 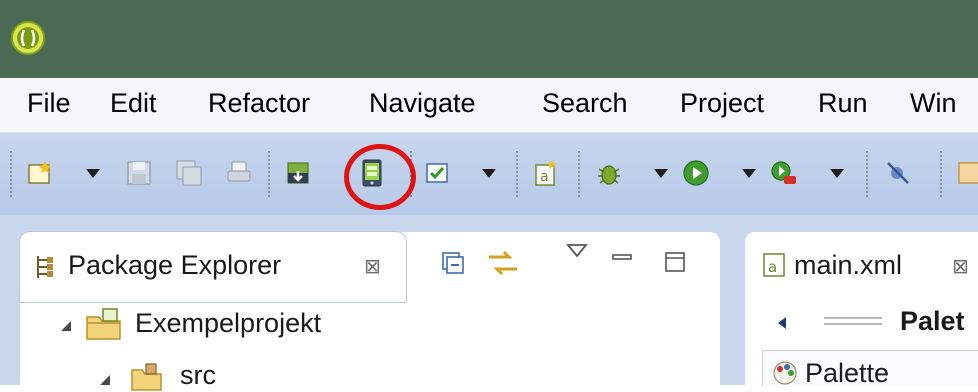 What do you see at coordinates (198, 375) in the screenshot?
I see `tree-item-src: src` at bounding box center [198, 375].